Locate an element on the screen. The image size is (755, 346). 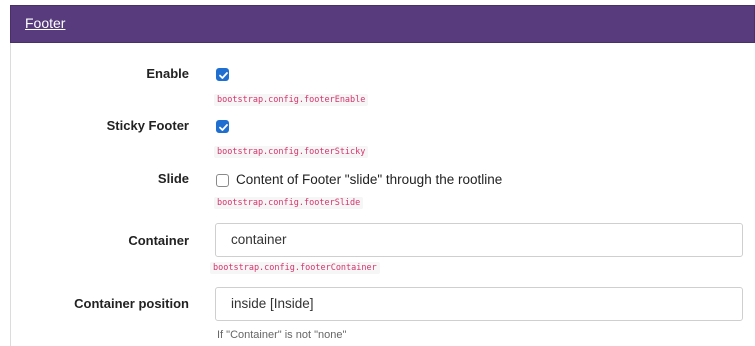
slide-label: Slide is located at coordinates (173, 178).